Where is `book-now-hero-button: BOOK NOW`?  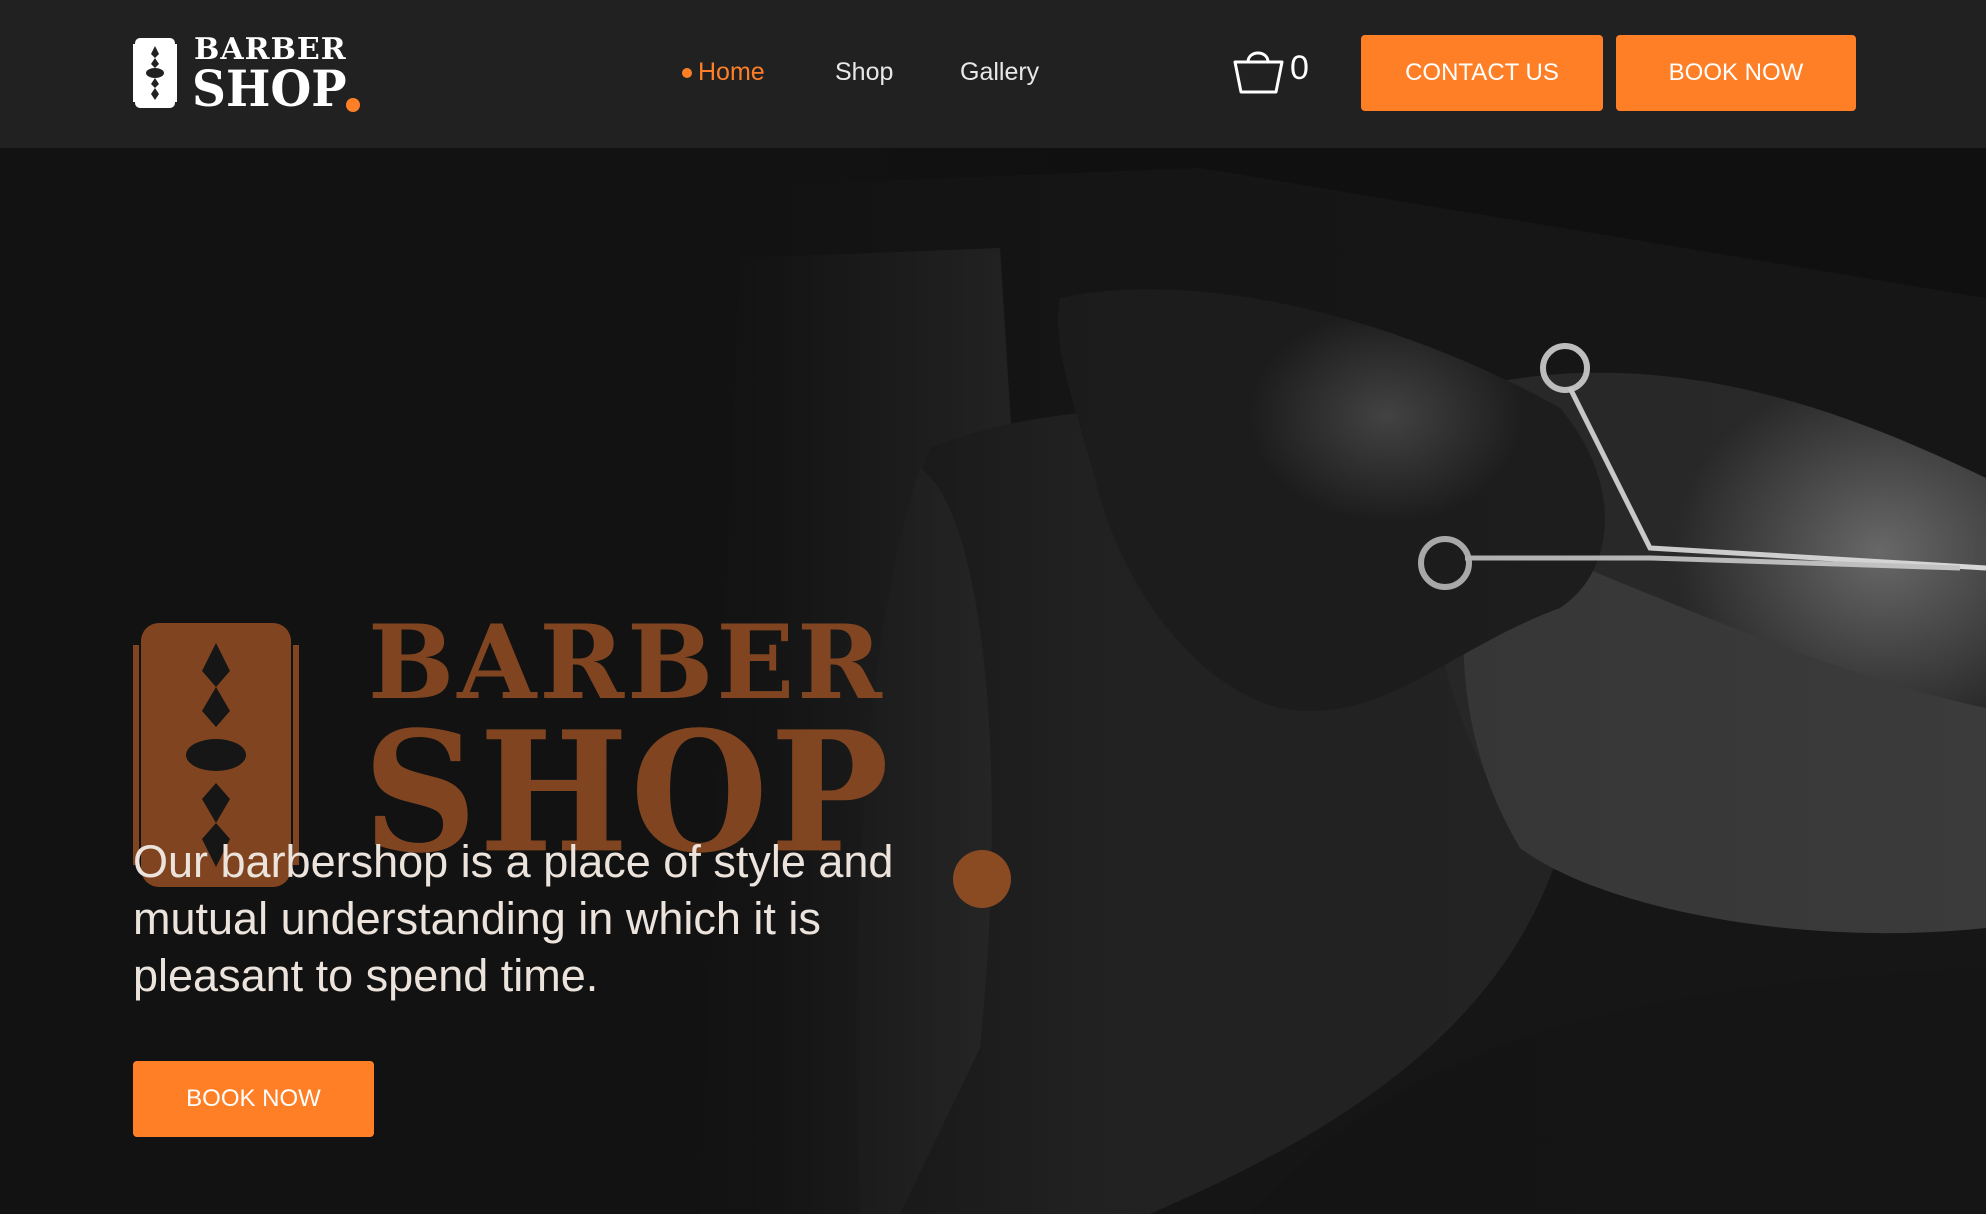 book-now-hero-button: BOOK NOW is located at coordinates (253, 1099).